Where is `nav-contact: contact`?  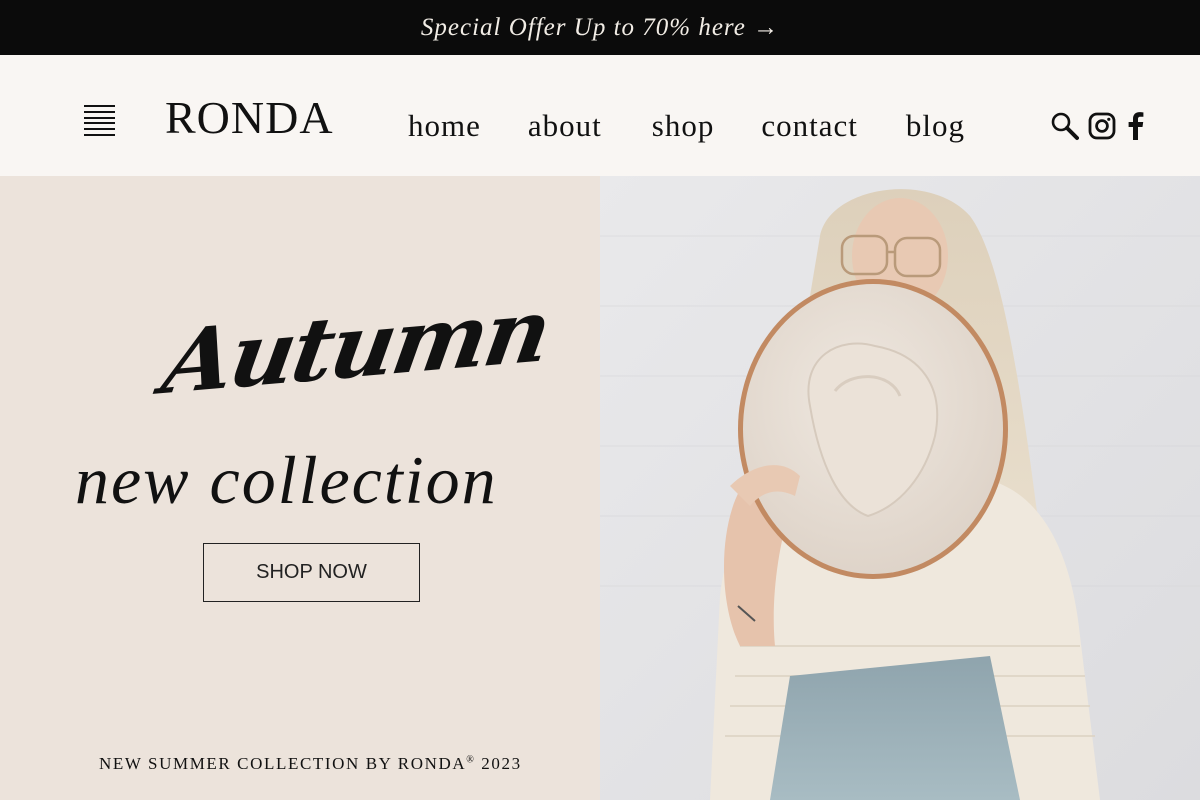
nav-contact: contact is located at coordinates (809, 125).